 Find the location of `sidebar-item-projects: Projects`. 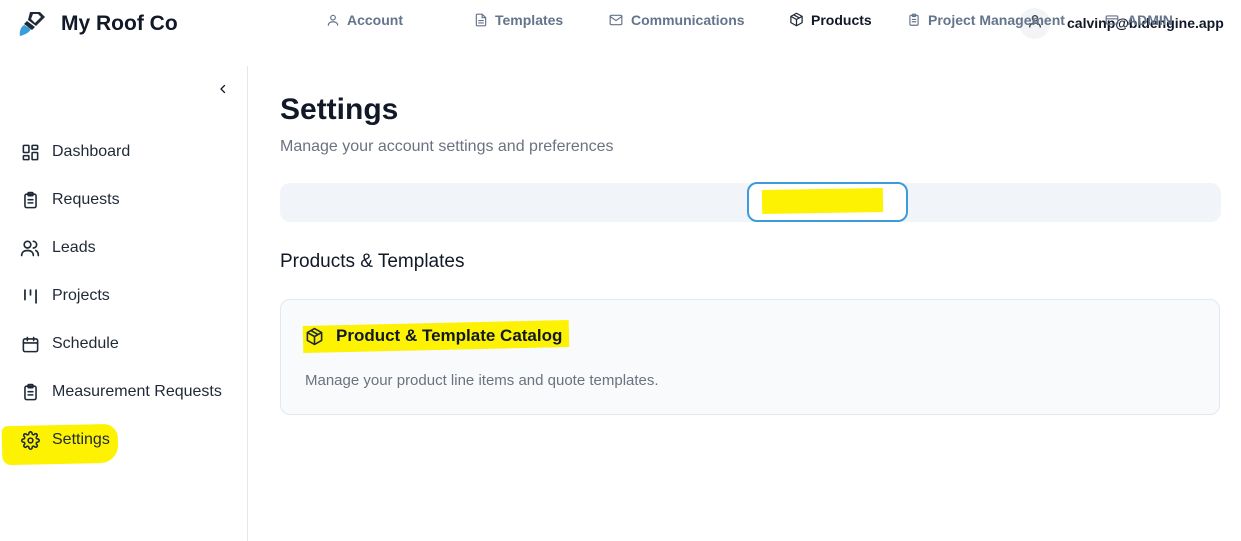

sidebar-item-projects: Projects is located at coordinates (64, 296).